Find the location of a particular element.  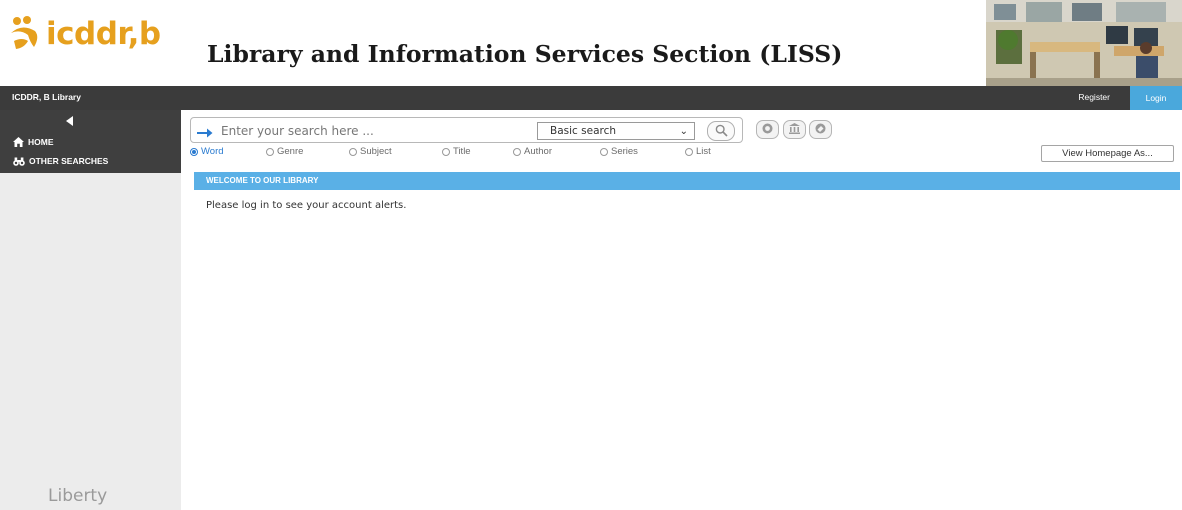

radio-genre: Genre is located at coordinates (284, 151).